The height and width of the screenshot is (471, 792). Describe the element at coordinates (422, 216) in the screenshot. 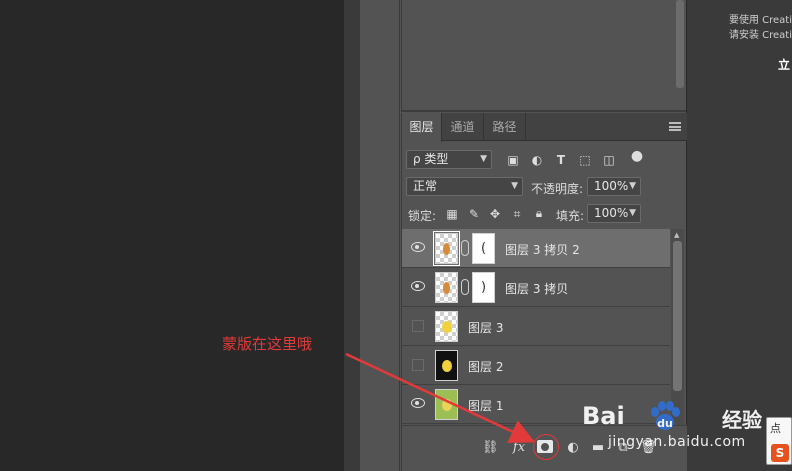

I see `lock-label: 锁定:` at that location.